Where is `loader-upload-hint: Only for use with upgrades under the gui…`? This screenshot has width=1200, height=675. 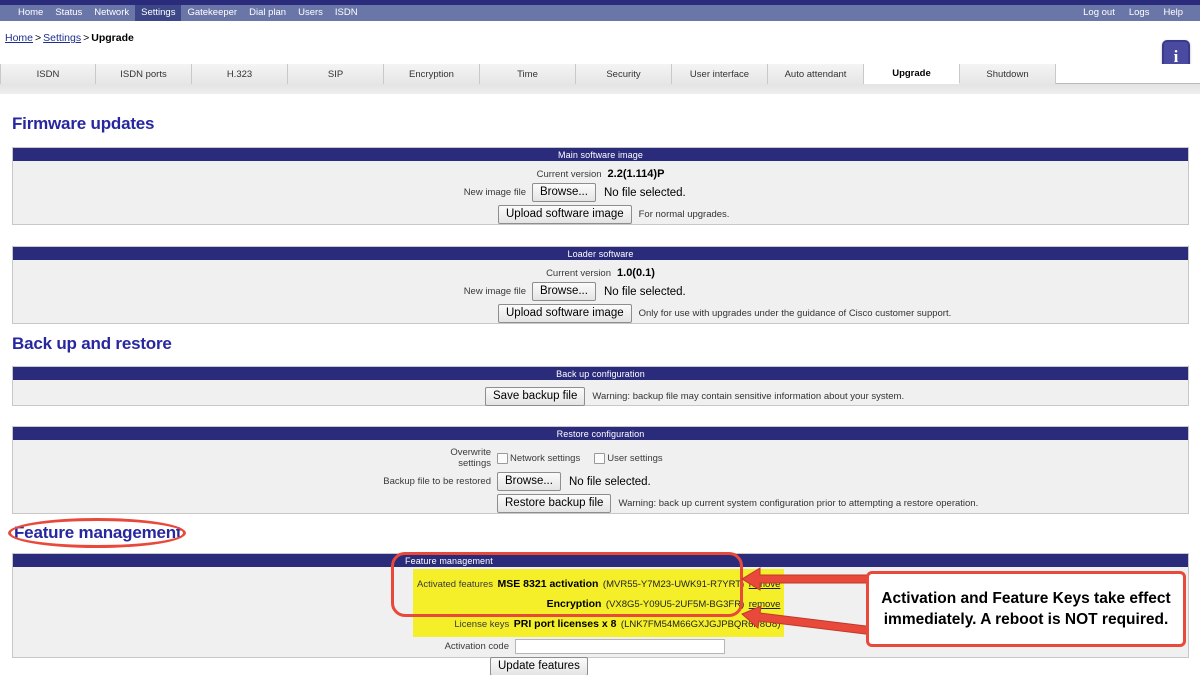 loader-upload-hint: Only for use with upgrades under the gui… is located at coordinates (795, 313).